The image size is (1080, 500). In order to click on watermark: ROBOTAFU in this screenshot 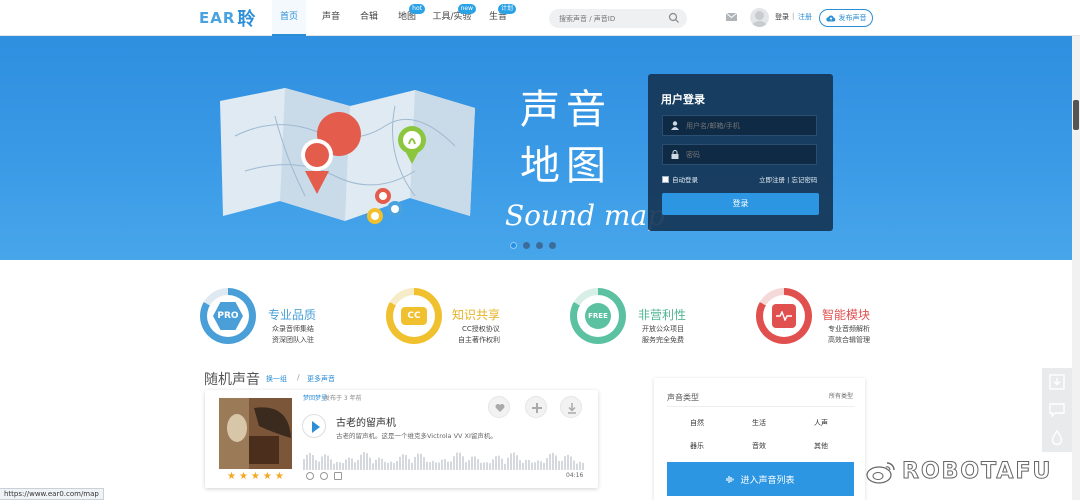, I will do `click(959, 472)`.